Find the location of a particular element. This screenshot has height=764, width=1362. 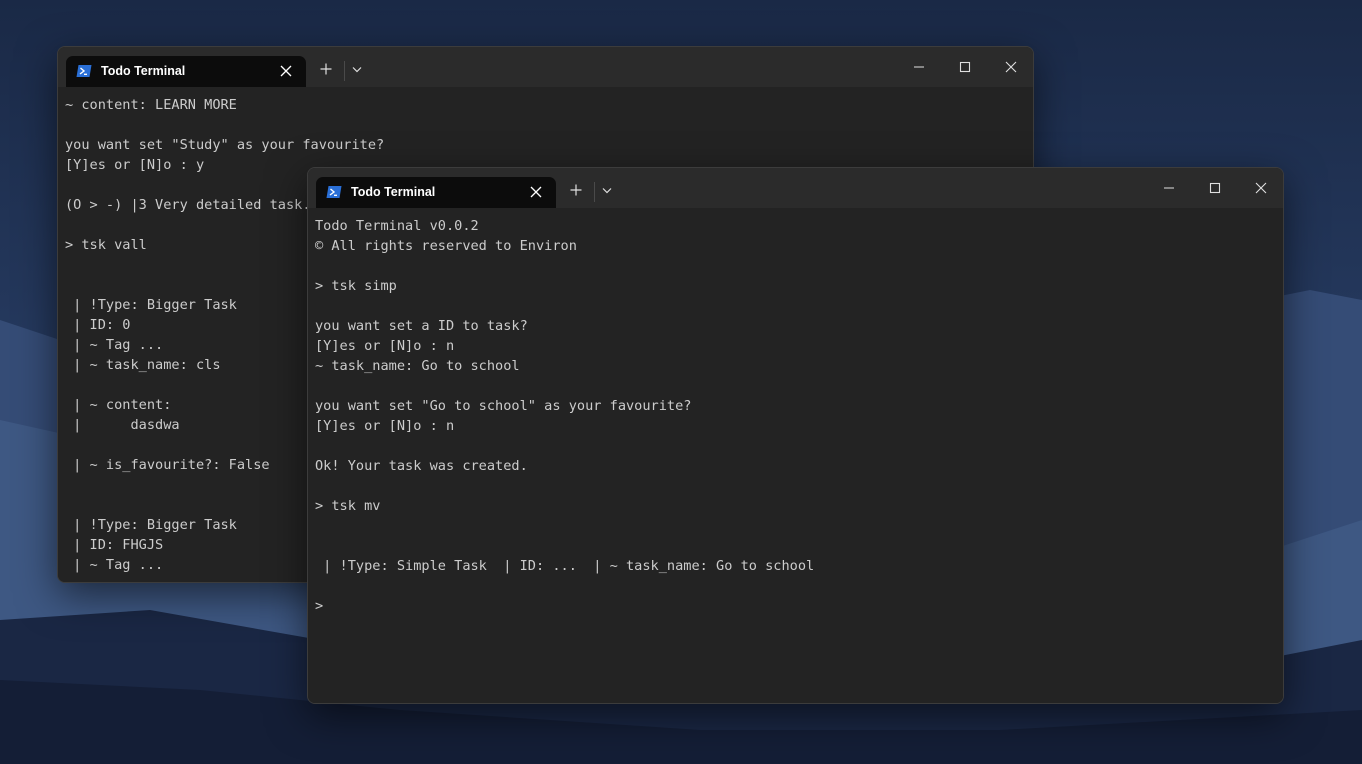

terminal-line: > tsk simp is located at coordinates (356, 286).